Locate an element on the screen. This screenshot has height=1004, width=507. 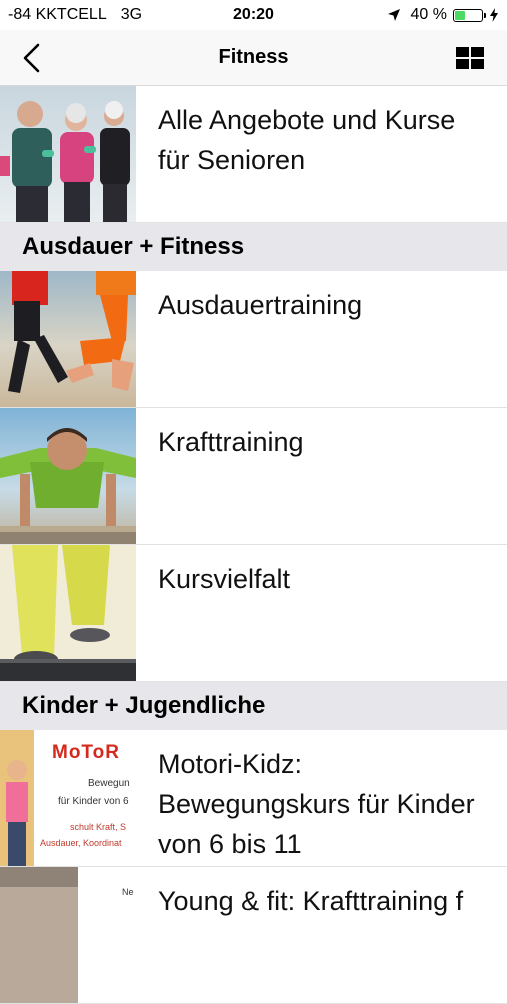
status-bar: -84 KKTCELL 3G 20:20 40 % is located at coordinates (253, 15).